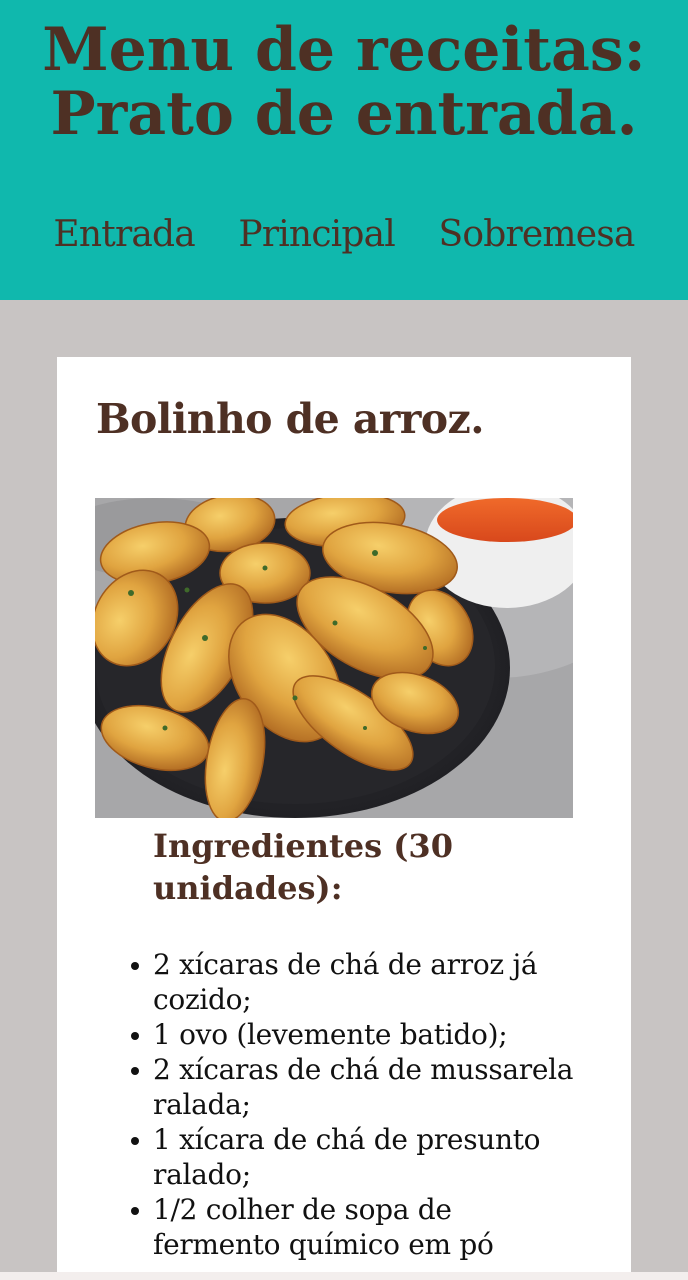 The image size is (688, 1280). Describe the element at coordinates (330, 1034) in the screenshot. I see `ingredient-line: 1 ovo (levemente batido);` at that location.